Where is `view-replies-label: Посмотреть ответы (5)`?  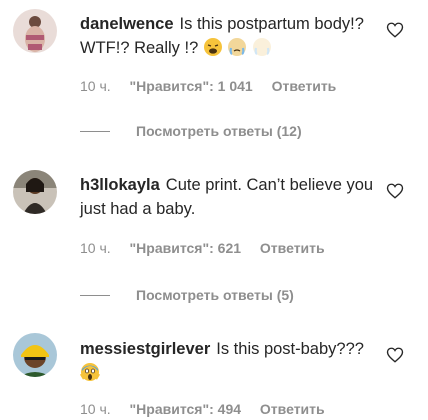 view-replies-label: Посмотреть ответы (5) is located at coordinates (215, 295).